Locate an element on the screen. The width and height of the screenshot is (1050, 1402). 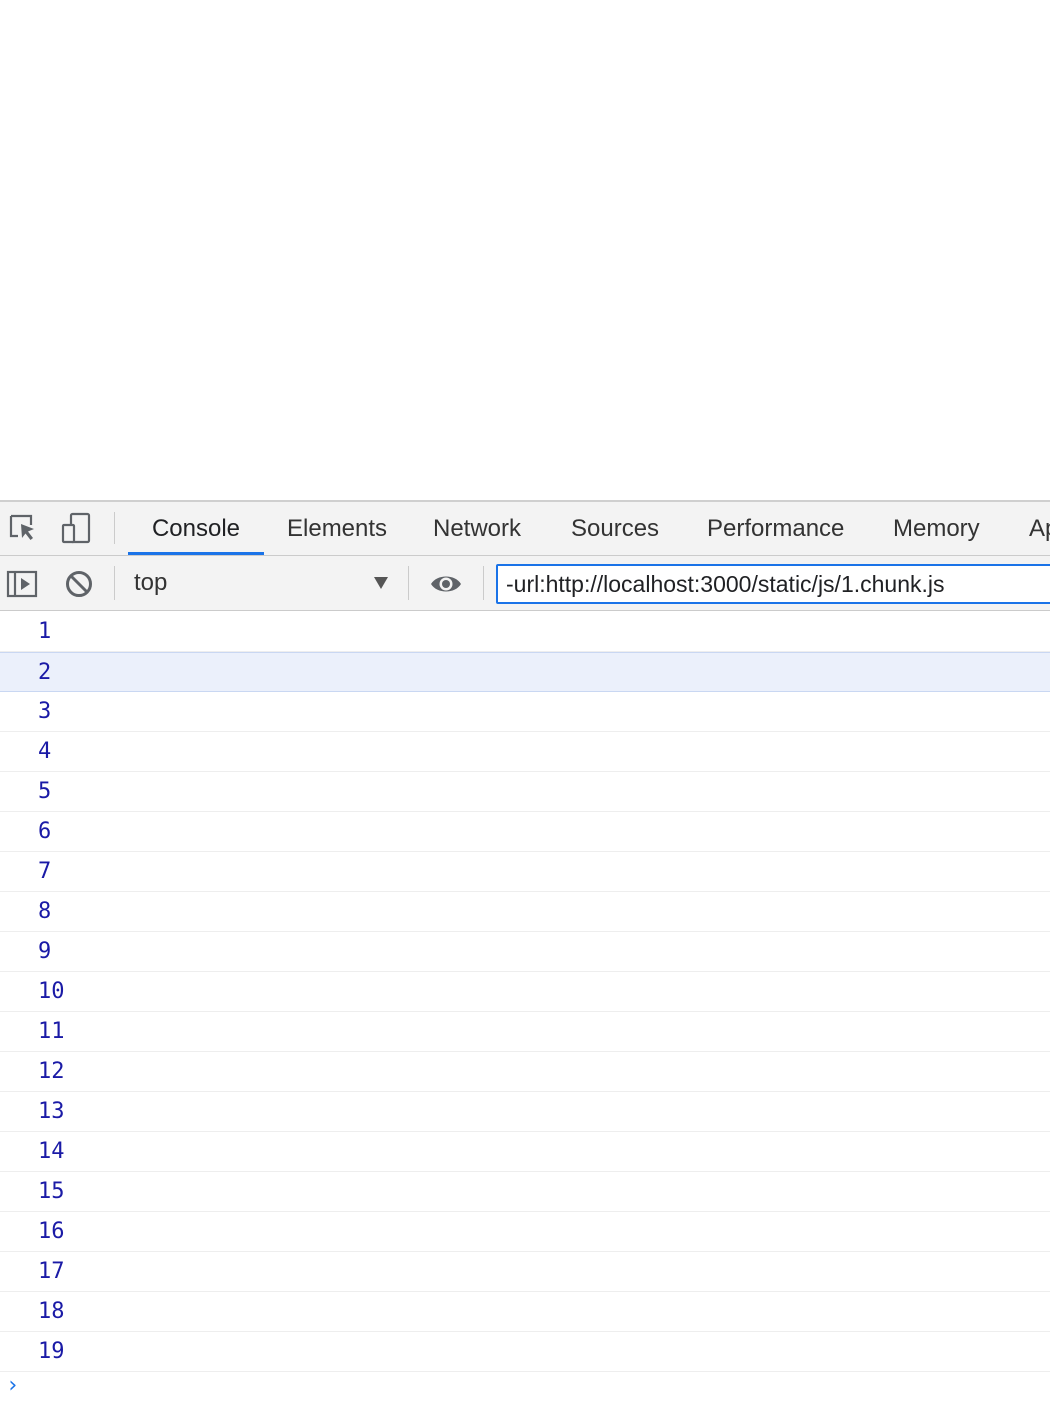
console-message-value: 3 is located at coordinates (45, 711).